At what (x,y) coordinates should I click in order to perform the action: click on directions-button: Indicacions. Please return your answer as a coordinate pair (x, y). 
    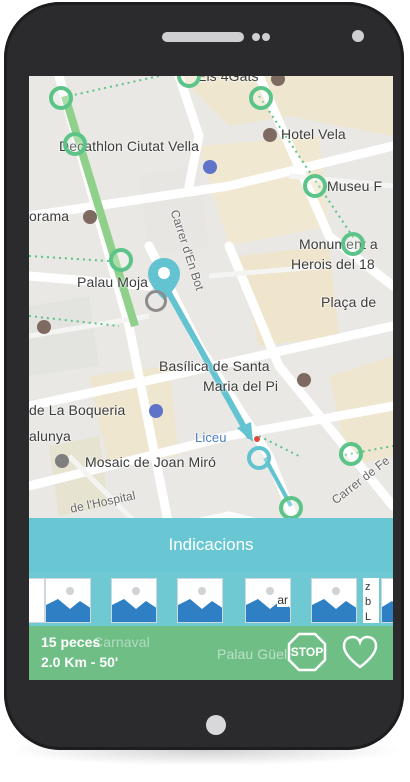
    Looking at the image, I should click on (211, 545).